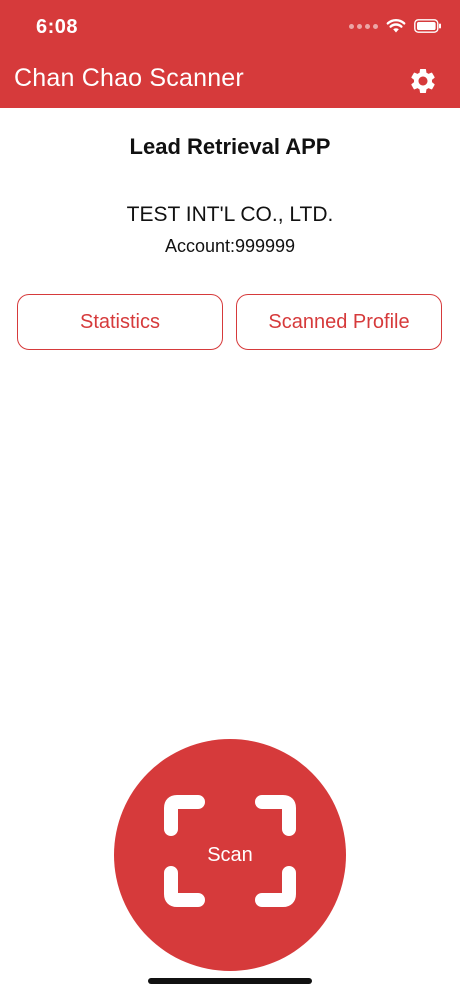 The image size is (460, 996). What do you see at coordinates (339, 322) in the screenshot?
I see `scanned-profile-button: Scanned Profile` at bounding box center [339, 322].